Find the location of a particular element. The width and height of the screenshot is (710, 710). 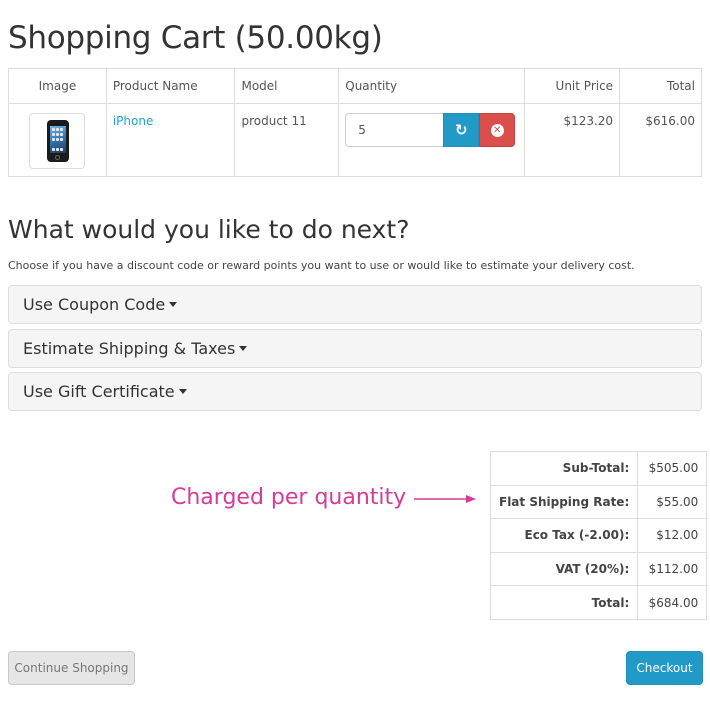

next-steps-heading: What would you like to do next? is located at coordinates (209, 229).